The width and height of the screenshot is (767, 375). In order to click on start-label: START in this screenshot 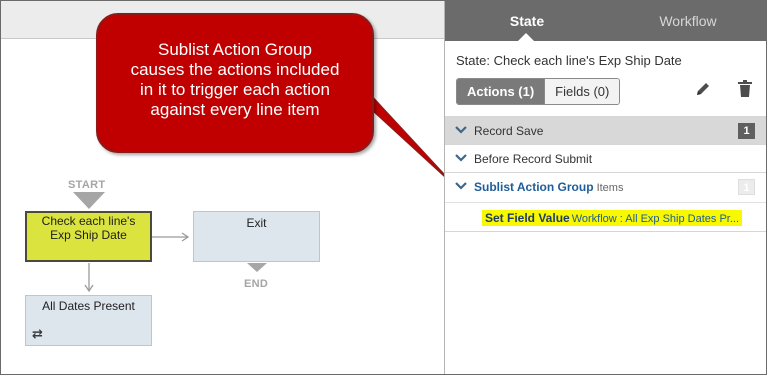, I will do `click(87, 185)`.